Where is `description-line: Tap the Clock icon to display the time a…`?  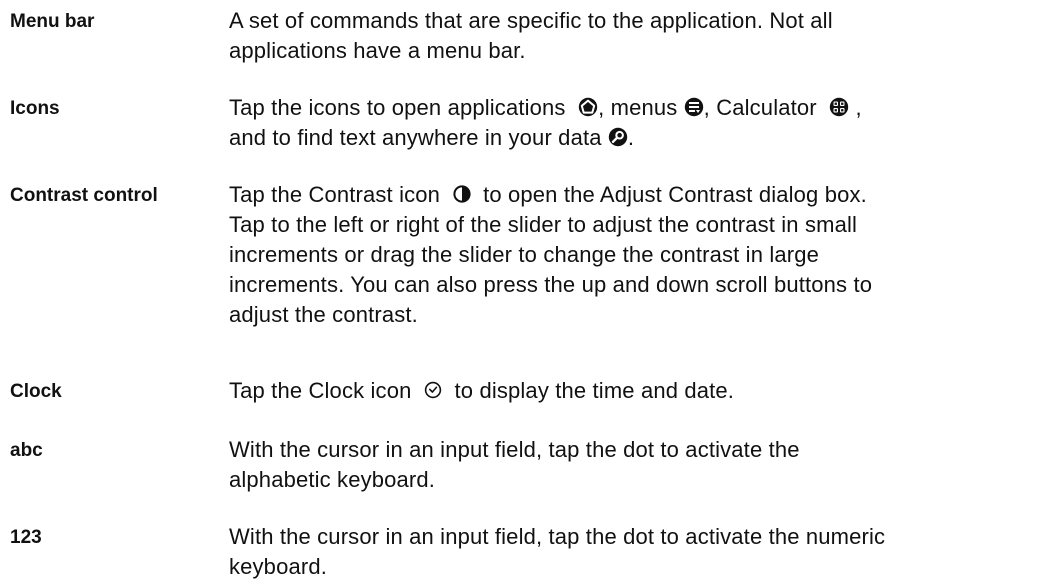 description-line: Tap the Clock icon to display the time a… is located at coordinates (638, 391).